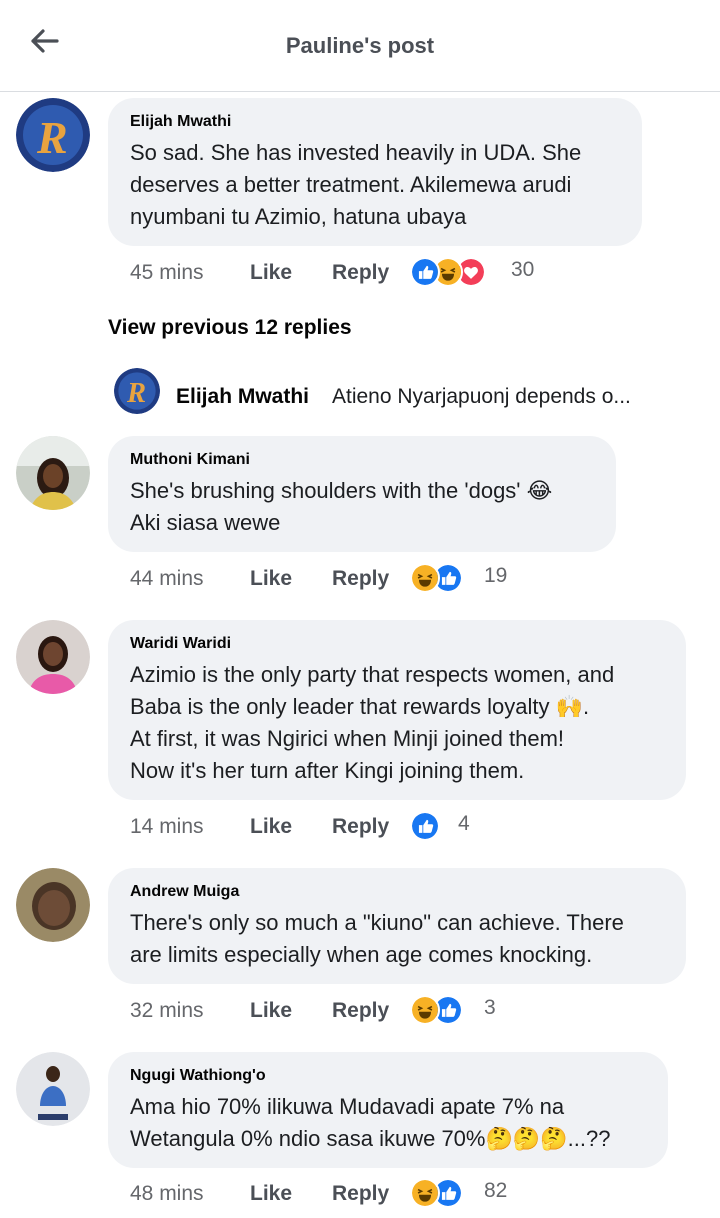 The image size is (720, 1218). I want to click on comment-actions: 32 mins Like Reply 3, so click(410, 1012).